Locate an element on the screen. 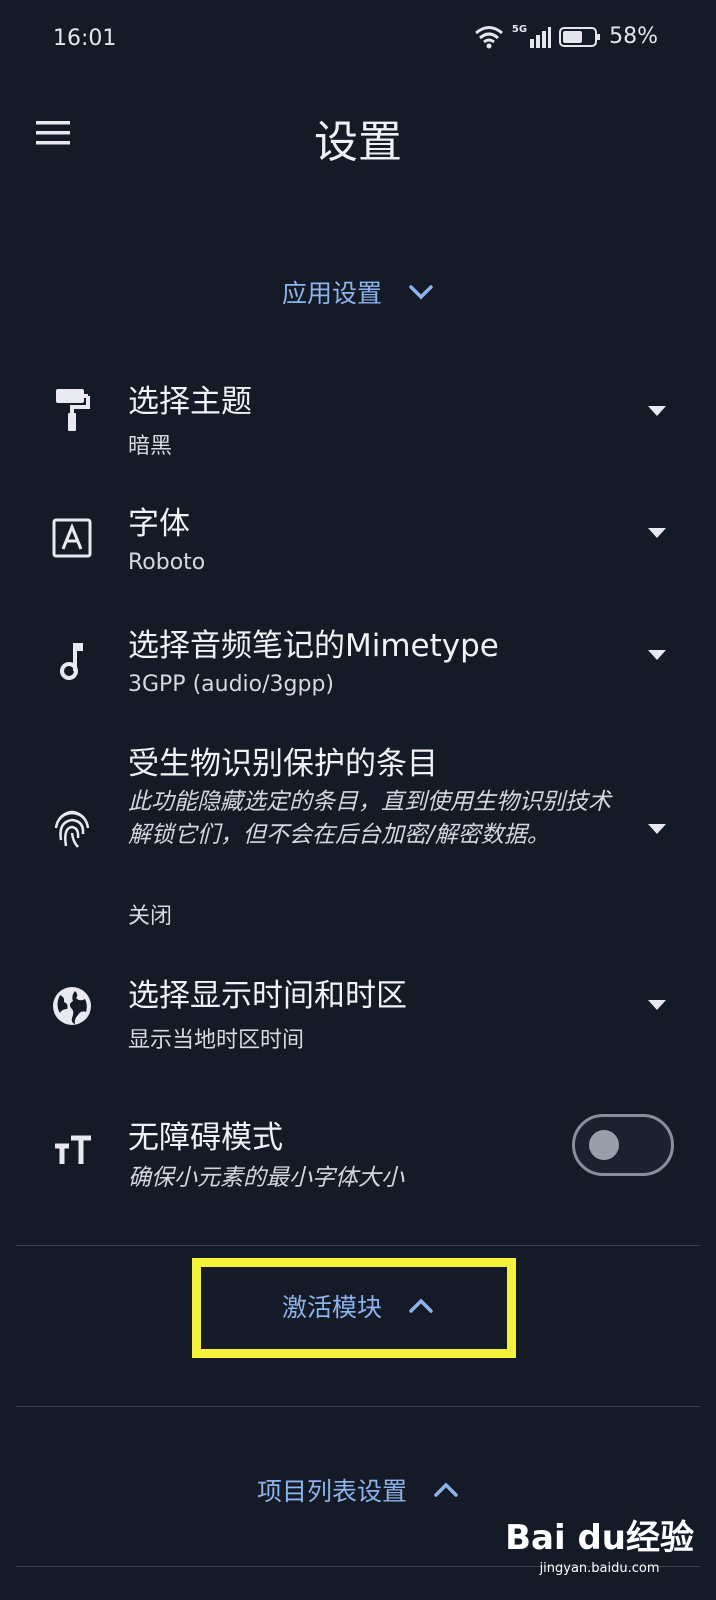 The height and width of the screenshot is (1600, 716). battery-icon is located at coordinates (580, 36).